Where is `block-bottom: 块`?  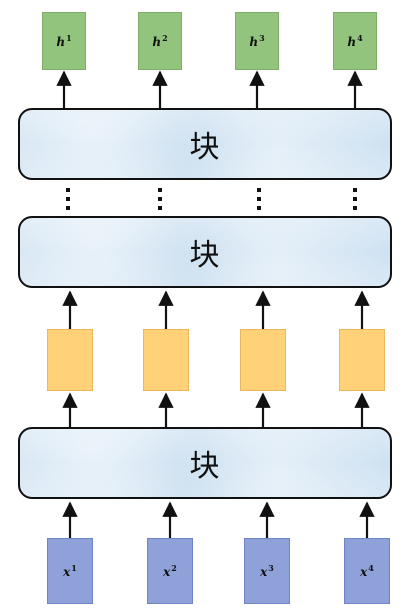
block-bottom: 块 is located at coordinates (205, 463).